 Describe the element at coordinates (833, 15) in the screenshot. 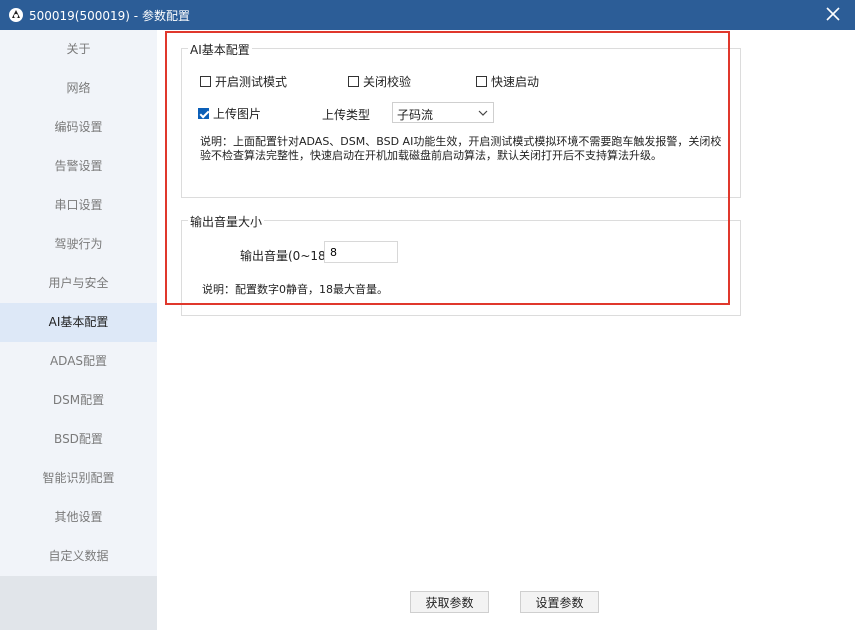

I see `close-icon` at that location.